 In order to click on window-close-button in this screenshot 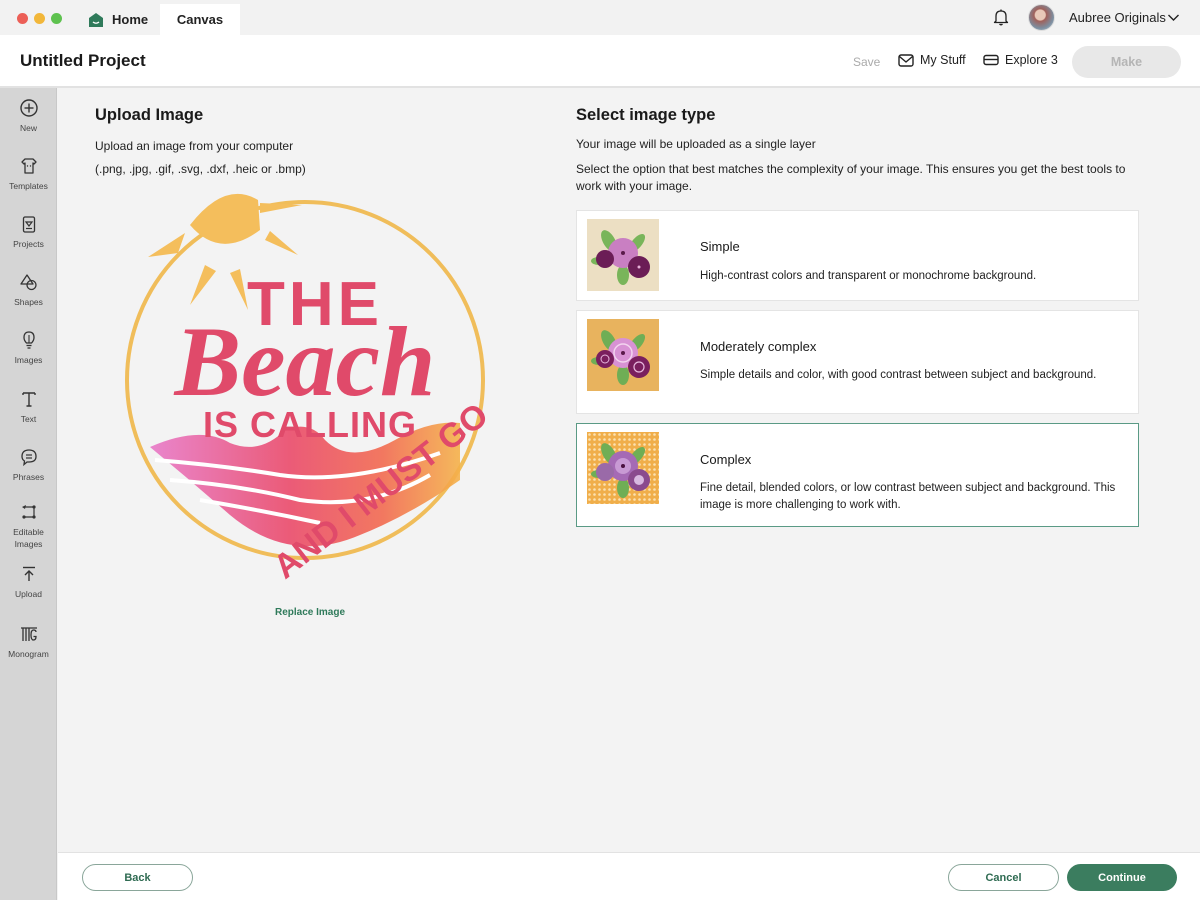, I will do `click(22, 18)`.